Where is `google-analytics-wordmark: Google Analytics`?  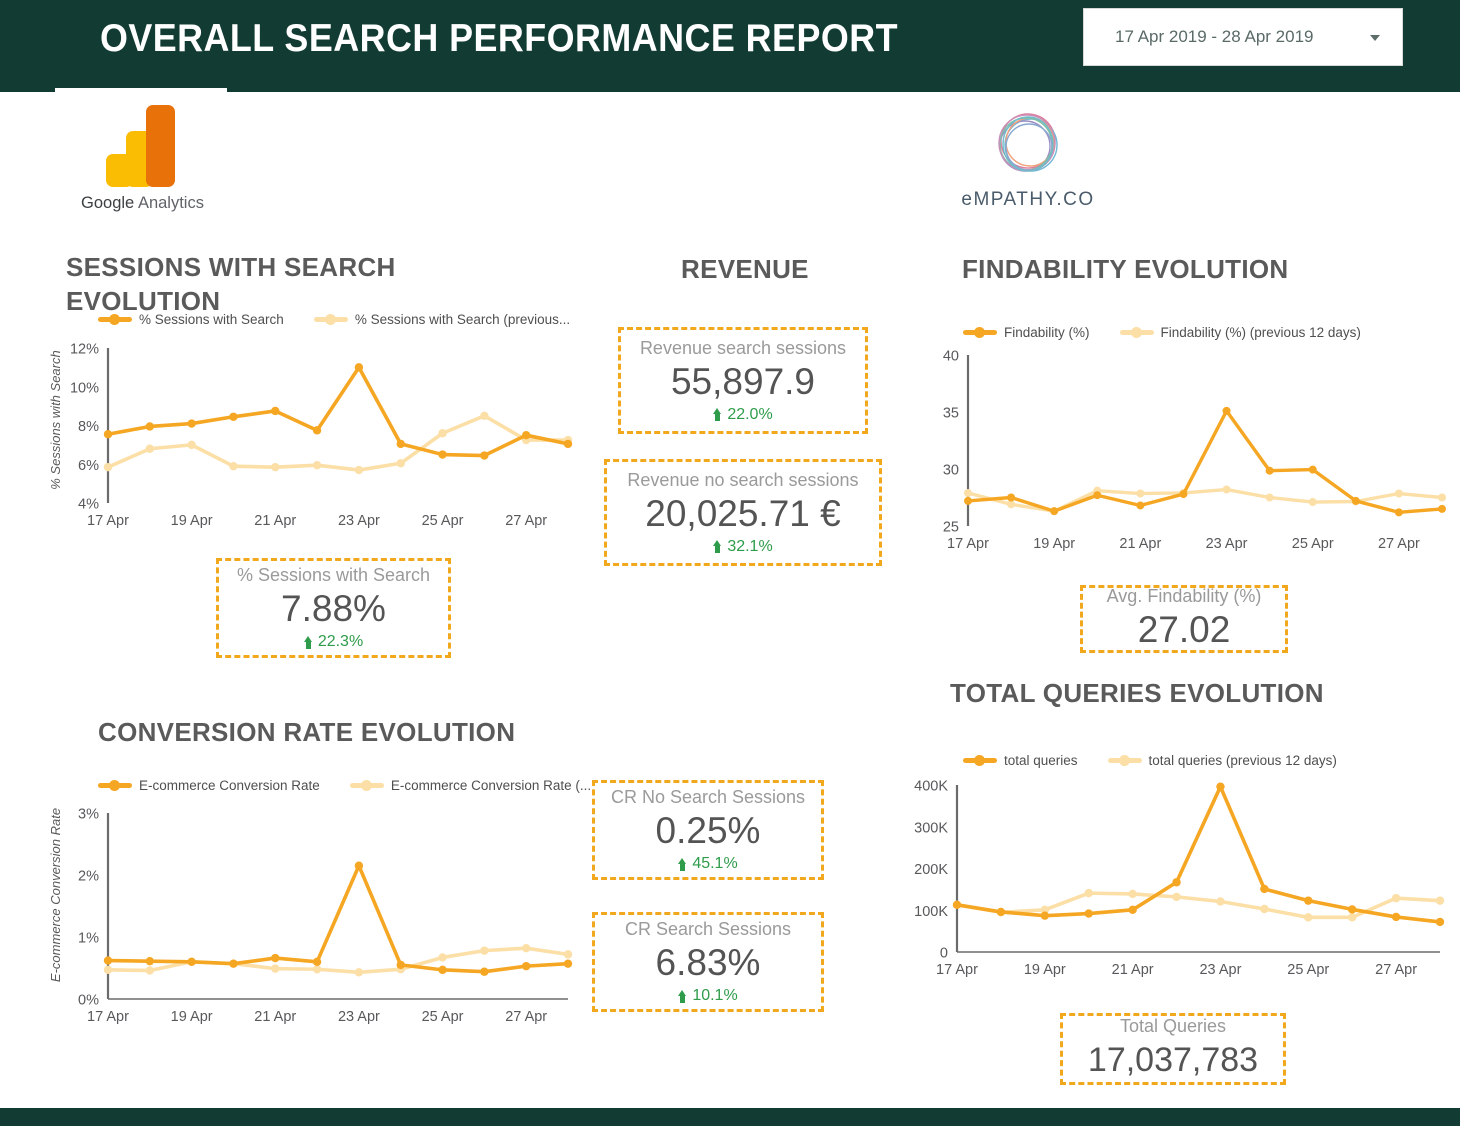
google-analytics-wordmark: Google Analytics is located at coordinates (142, 203).